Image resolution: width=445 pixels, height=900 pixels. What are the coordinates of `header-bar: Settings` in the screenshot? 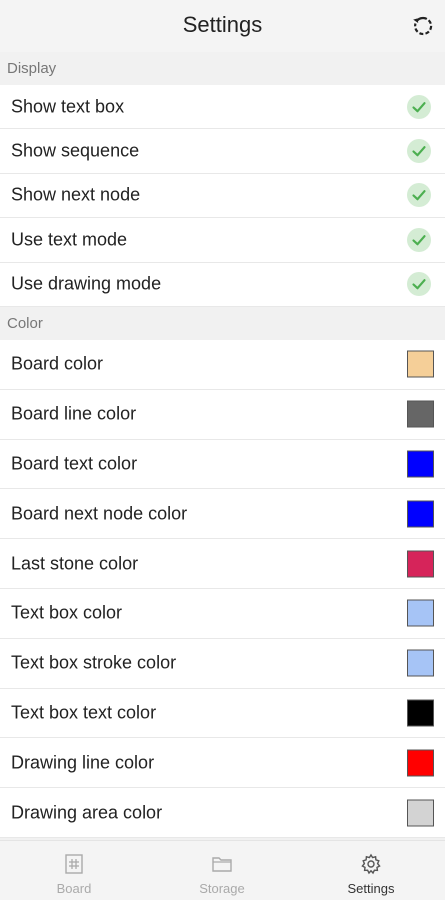 It's located at (222, 26).